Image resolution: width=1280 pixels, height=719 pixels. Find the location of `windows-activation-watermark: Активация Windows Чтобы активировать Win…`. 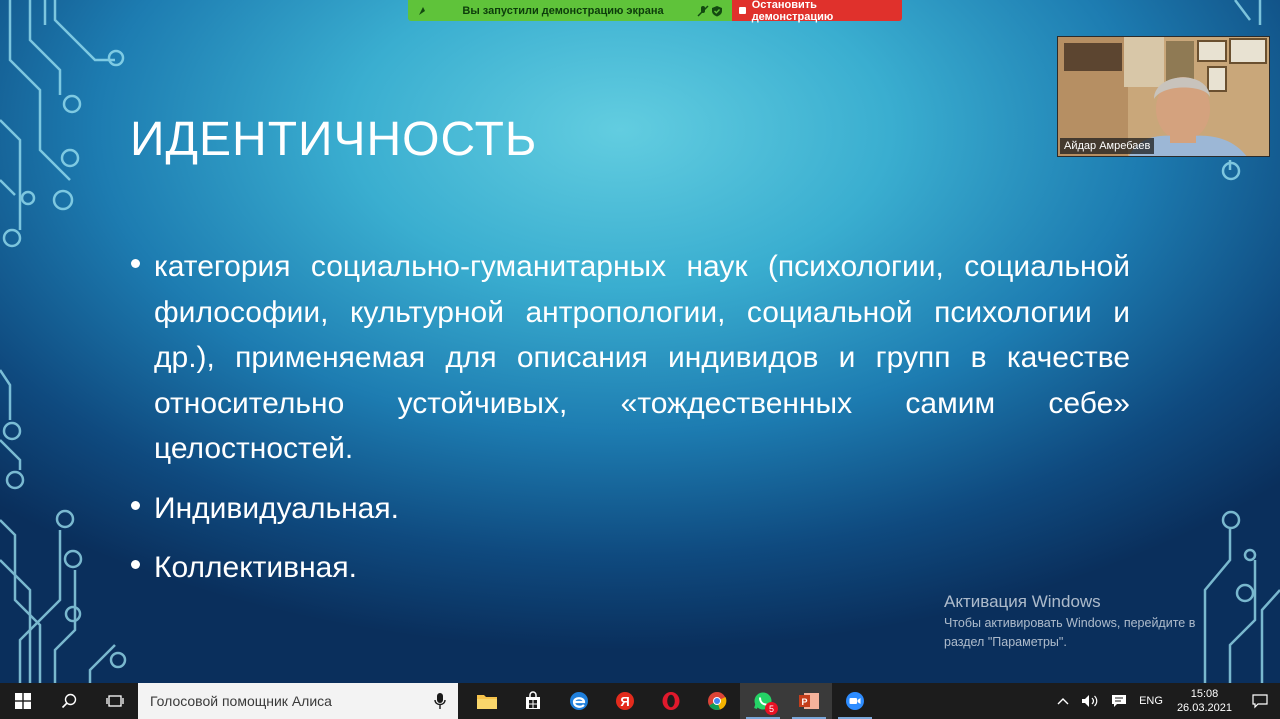

windows-activation-watermark: Активация Windows Чтобы активировать Win… is located at coordinates (1069, 622).